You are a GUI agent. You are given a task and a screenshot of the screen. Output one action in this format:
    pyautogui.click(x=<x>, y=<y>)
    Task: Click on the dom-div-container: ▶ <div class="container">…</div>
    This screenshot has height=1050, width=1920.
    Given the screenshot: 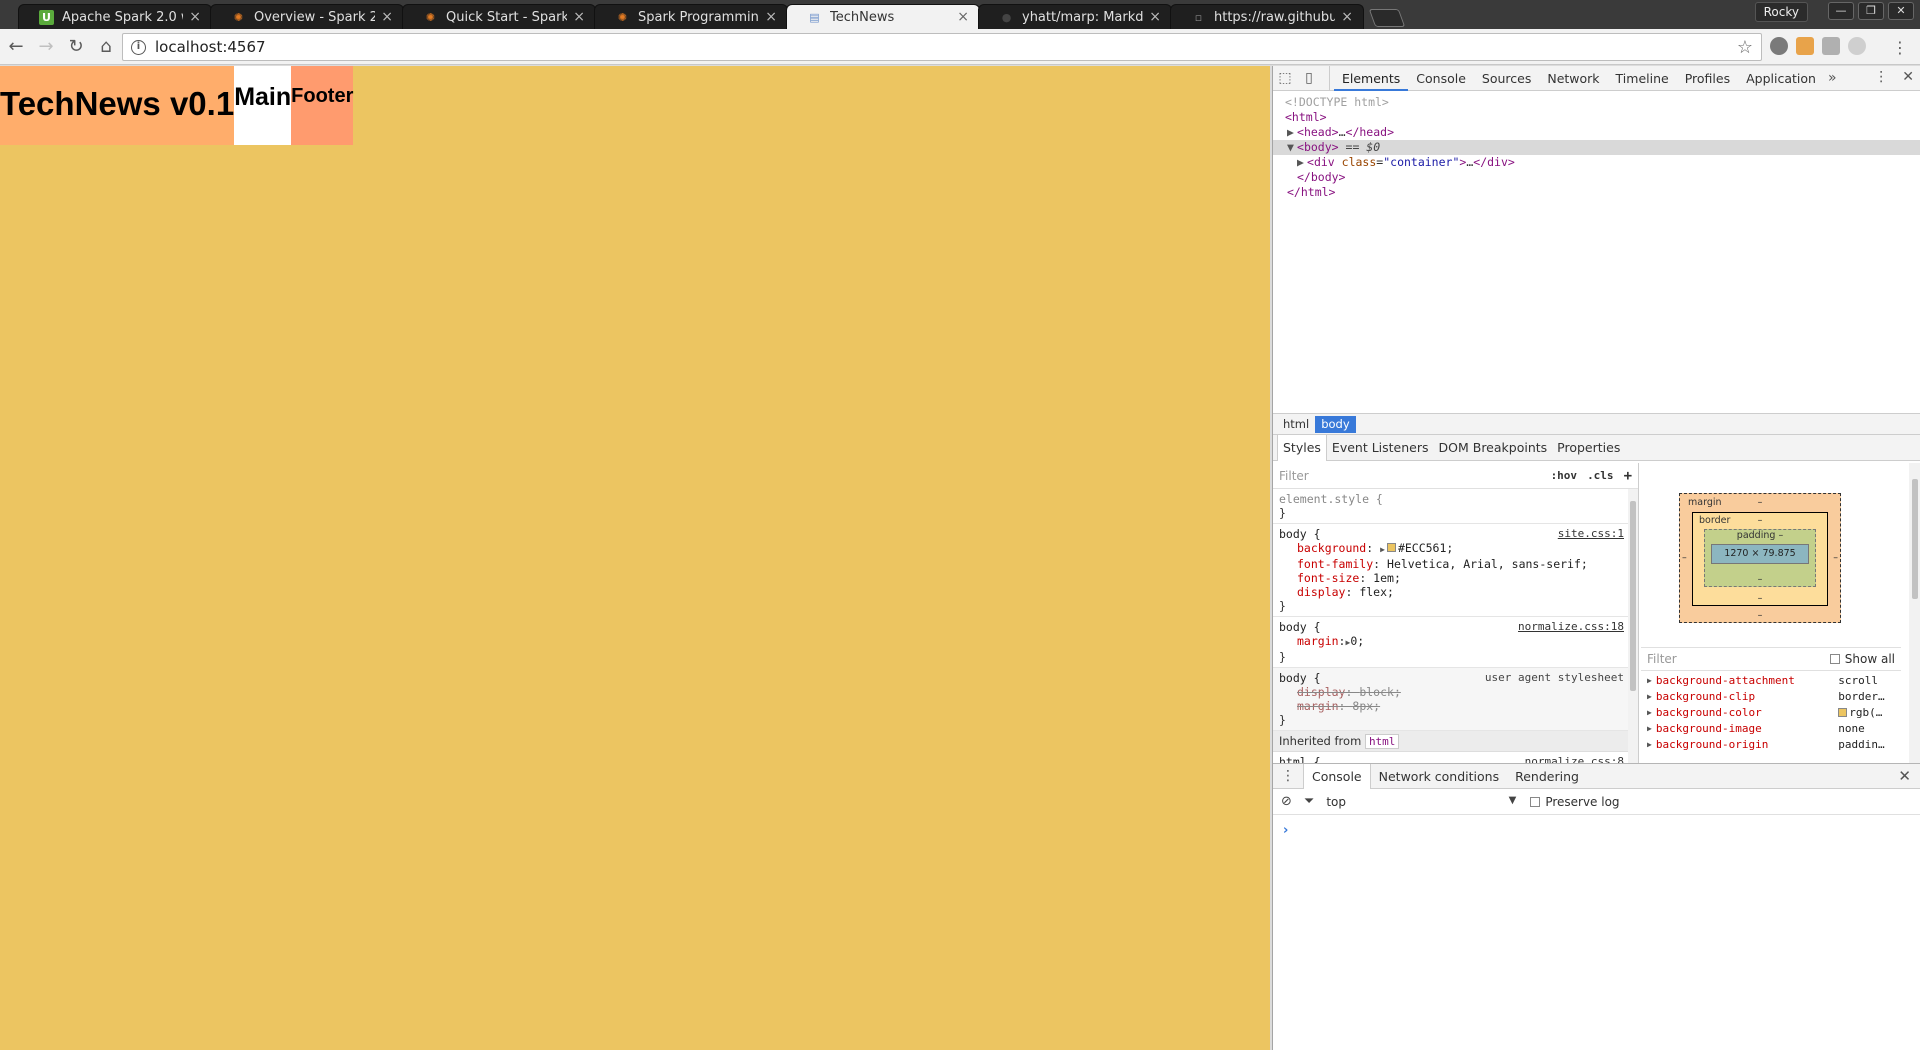 What is the action you would take?
    pyautogui.click(x=1596, y=162)
    